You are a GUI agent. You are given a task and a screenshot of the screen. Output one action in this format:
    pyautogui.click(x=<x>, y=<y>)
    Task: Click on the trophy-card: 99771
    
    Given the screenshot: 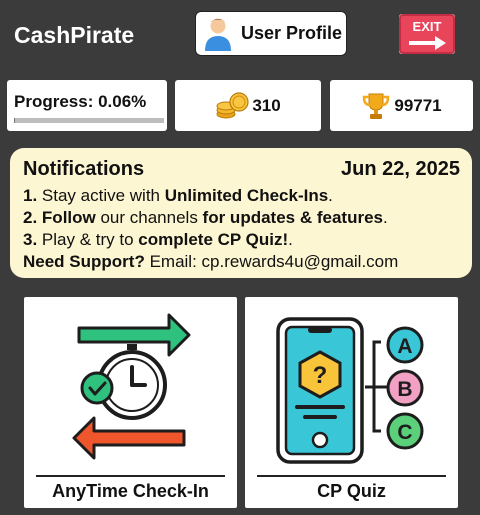 What is the action you would take?
    pyautogui.click(x=401, y=105)
    